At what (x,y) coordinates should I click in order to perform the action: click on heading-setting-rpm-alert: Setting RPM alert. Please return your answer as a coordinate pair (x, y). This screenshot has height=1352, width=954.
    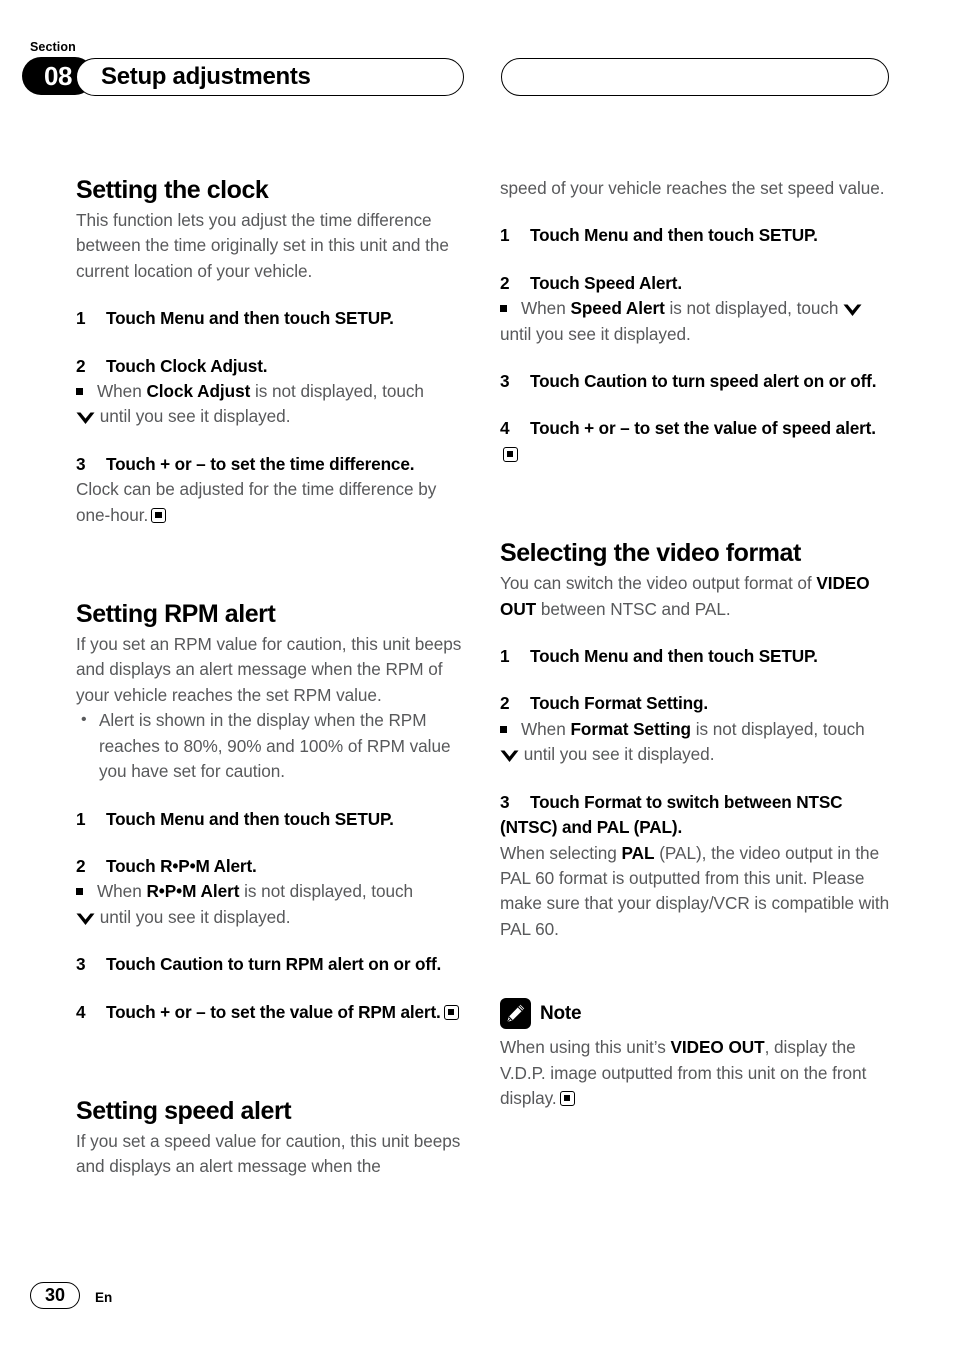
    Looking at the image, I should click on (176, 614).